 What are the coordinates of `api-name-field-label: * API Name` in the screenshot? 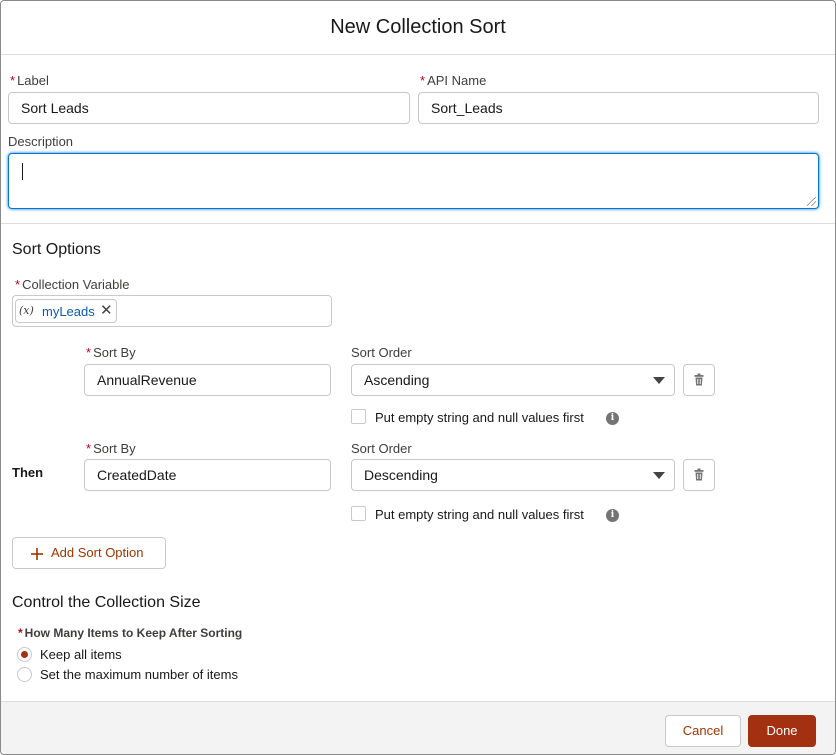 It's located at (453, 80).